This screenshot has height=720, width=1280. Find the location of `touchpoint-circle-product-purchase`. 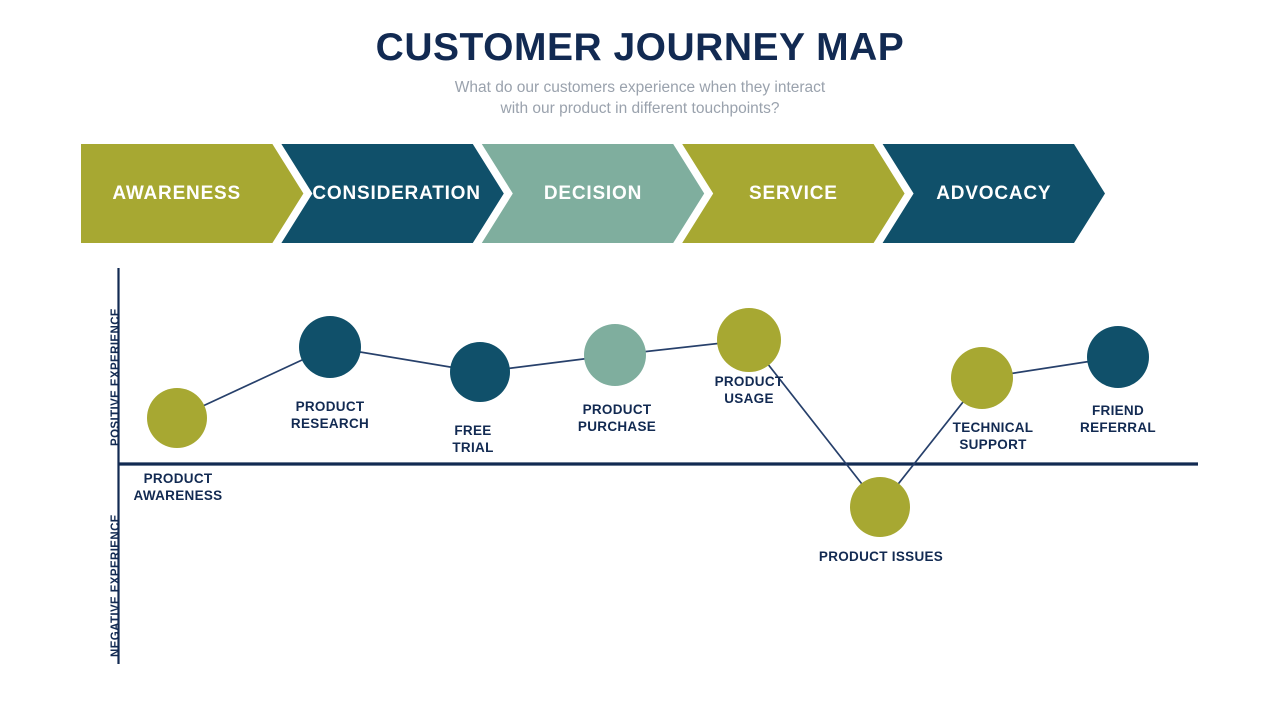

touchpoint-circle-product-purchase is located at coordinates (615, 355).